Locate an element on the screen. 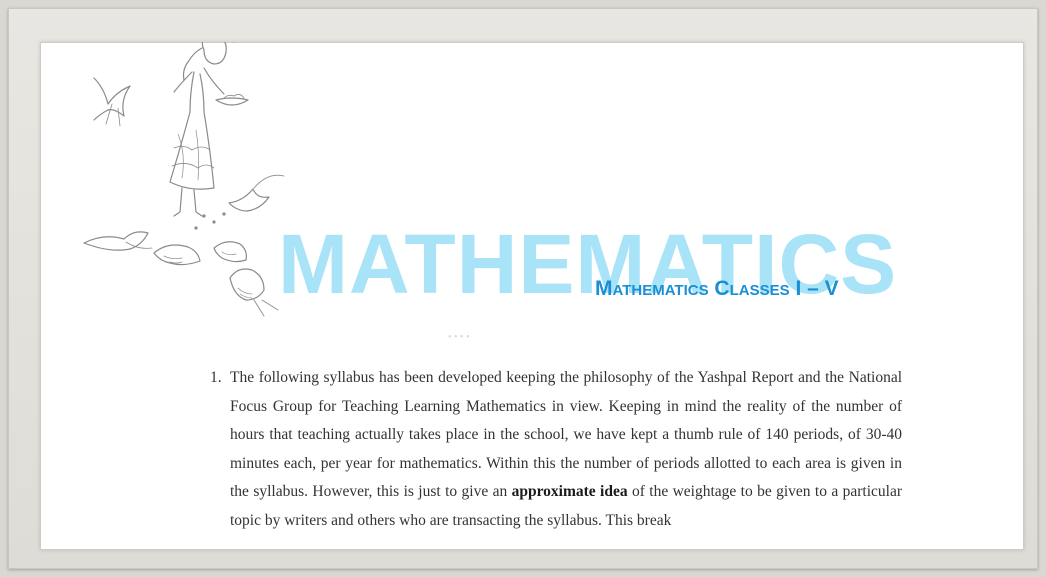  list-item-number: 1. is located at coordinates (216, 377).